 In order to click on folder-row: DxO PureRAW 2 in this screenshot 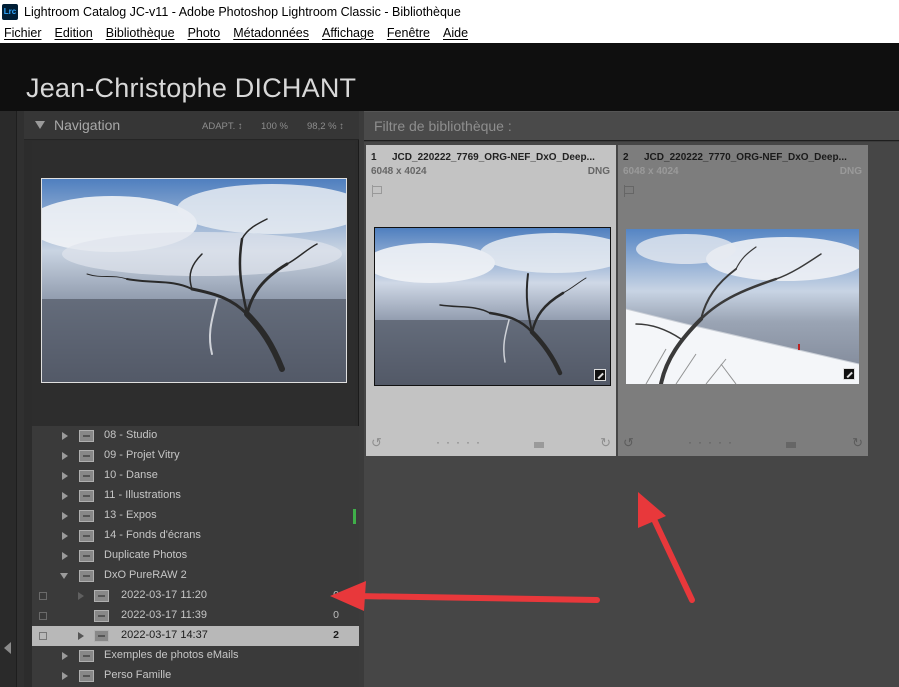, I will do `click(195, 576)`.